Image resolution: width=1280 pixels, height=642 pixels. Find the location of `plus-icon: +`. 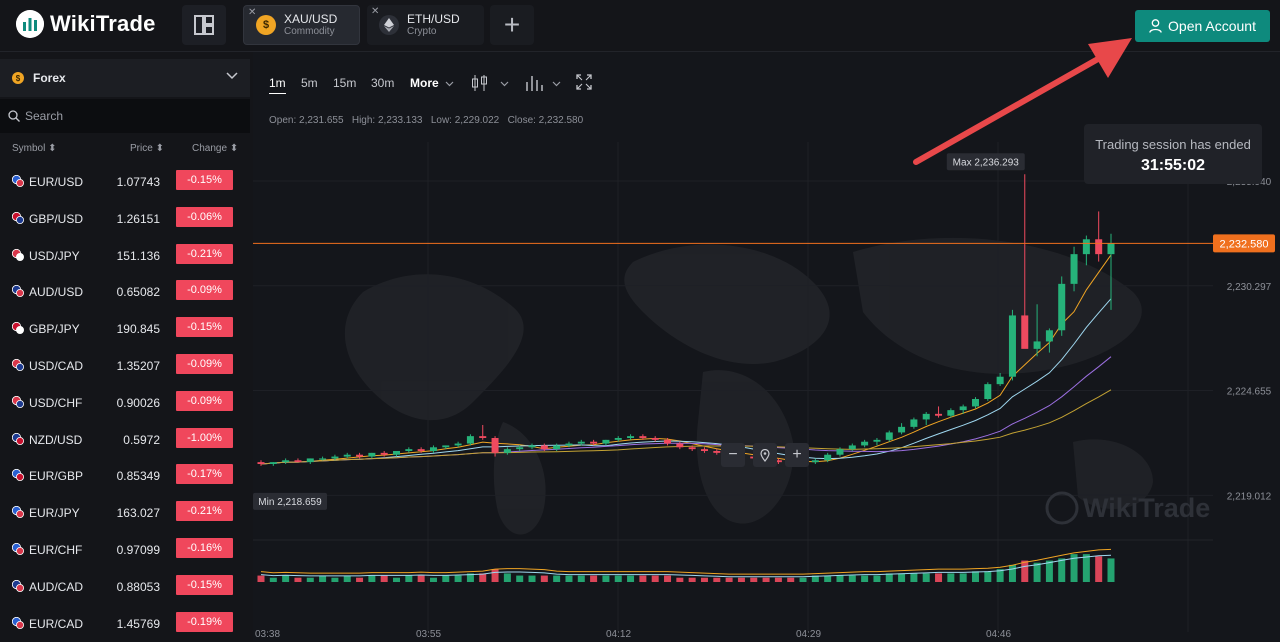

plus-icon: + is located at coordinates (797, 454).